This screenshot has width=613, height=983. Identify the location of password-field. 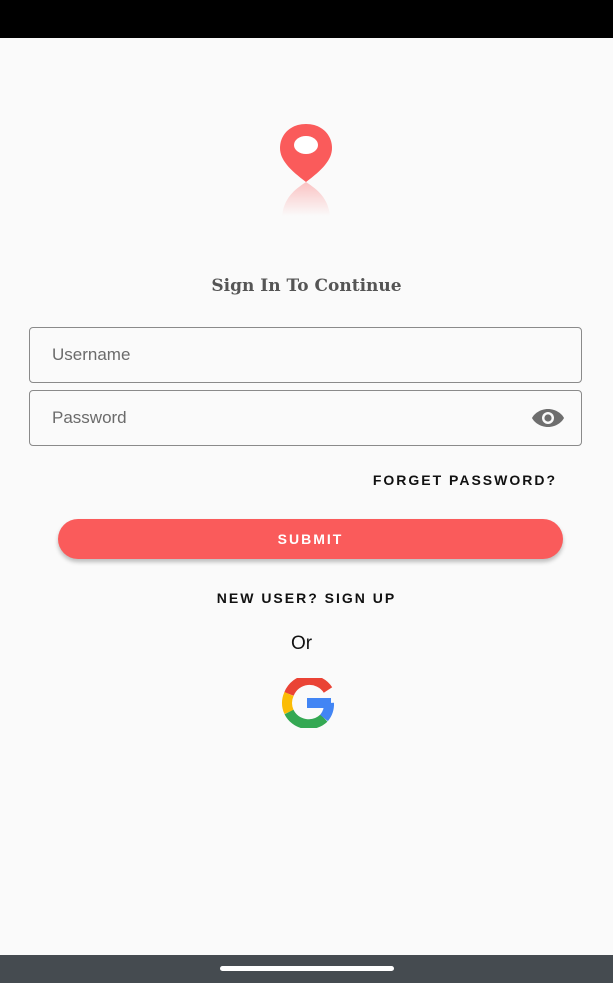
(305, 418).